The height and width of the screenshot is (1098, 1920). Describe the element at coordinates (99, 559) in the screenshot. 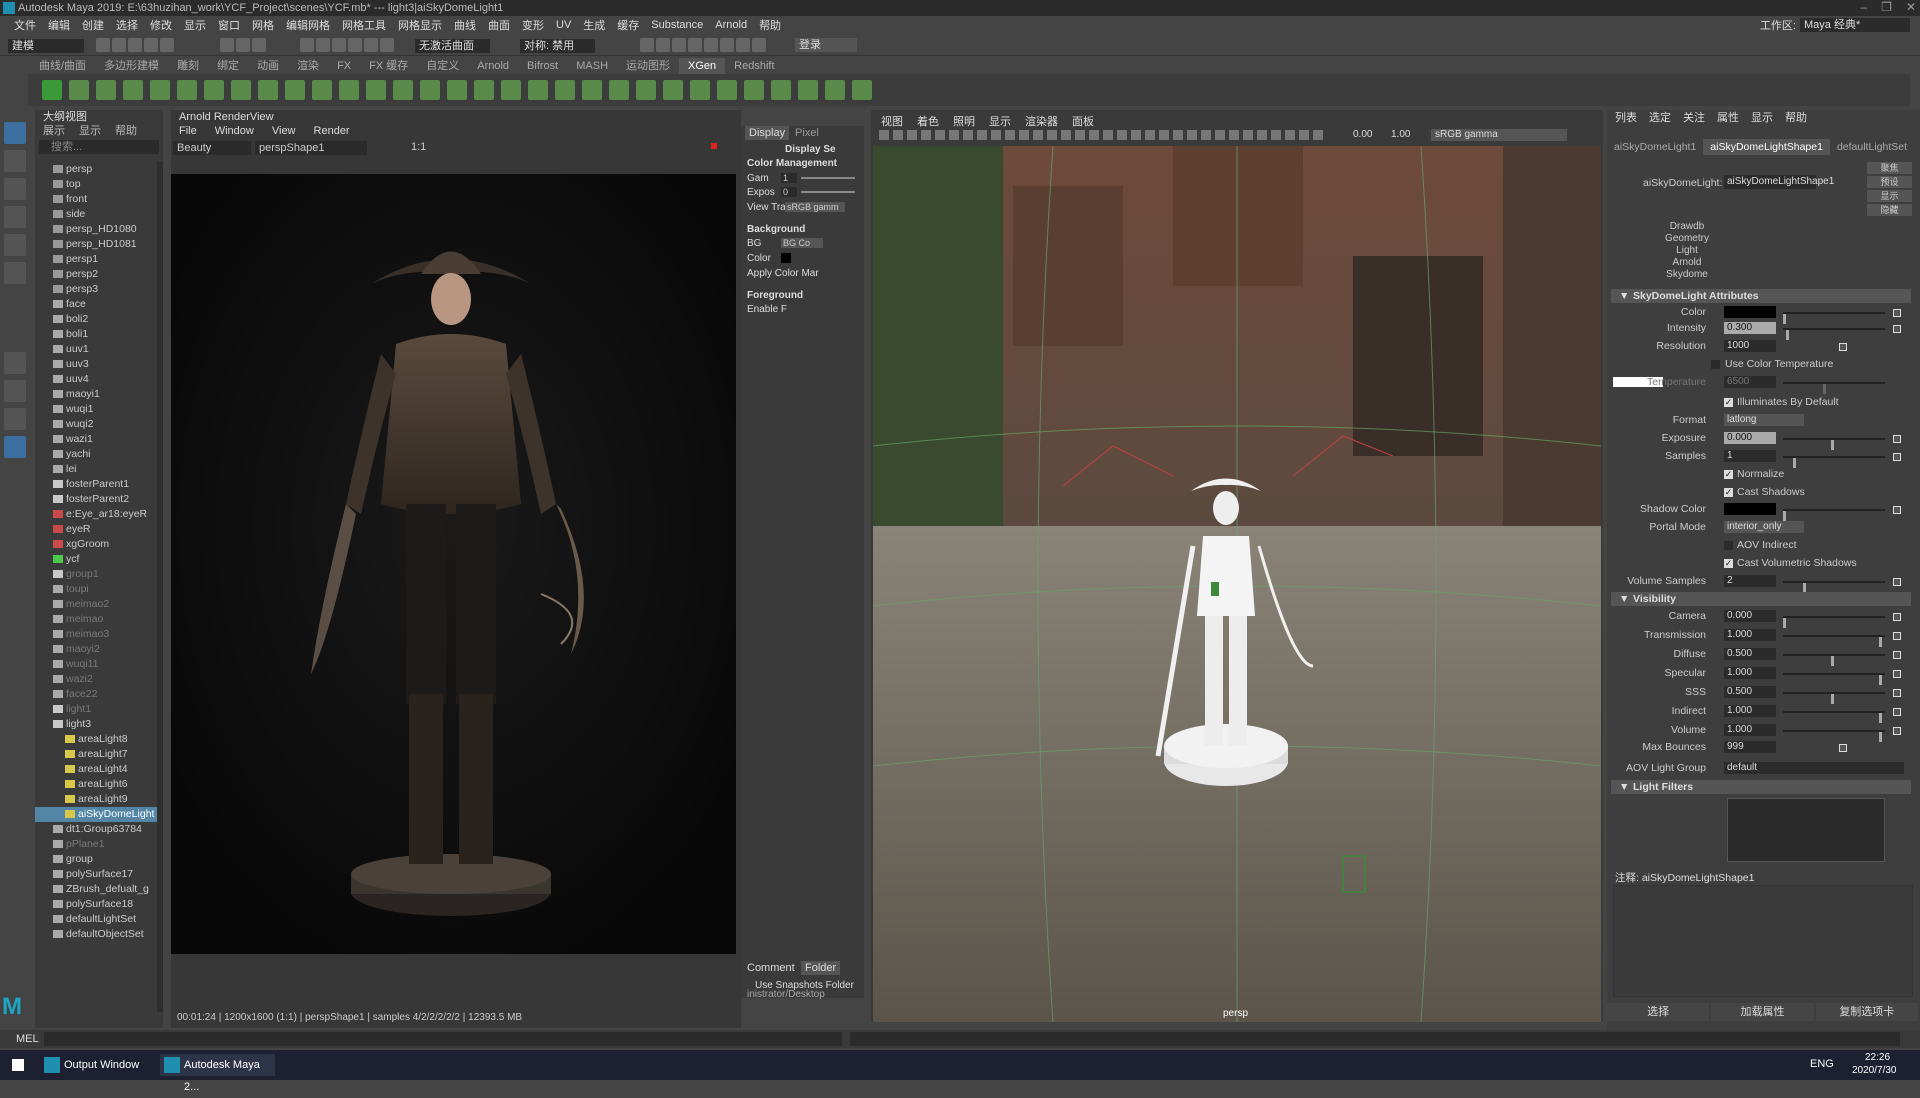

I see `outliner-item: ycf` at that location.